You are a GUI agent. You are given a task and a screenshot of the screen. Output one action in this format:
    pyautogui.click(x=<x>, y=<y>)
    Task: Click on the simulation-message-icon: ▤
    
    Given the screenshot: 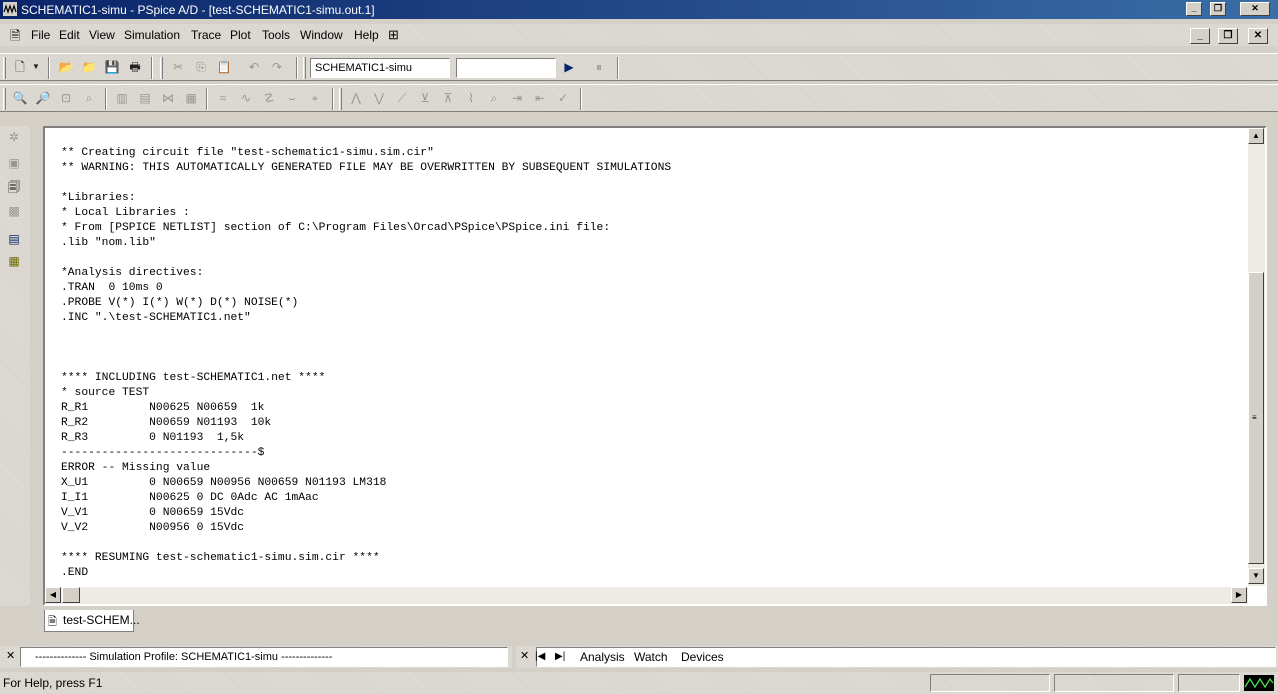 What is the action you would take?
    pyautogui.click(x=14, y=239)
    